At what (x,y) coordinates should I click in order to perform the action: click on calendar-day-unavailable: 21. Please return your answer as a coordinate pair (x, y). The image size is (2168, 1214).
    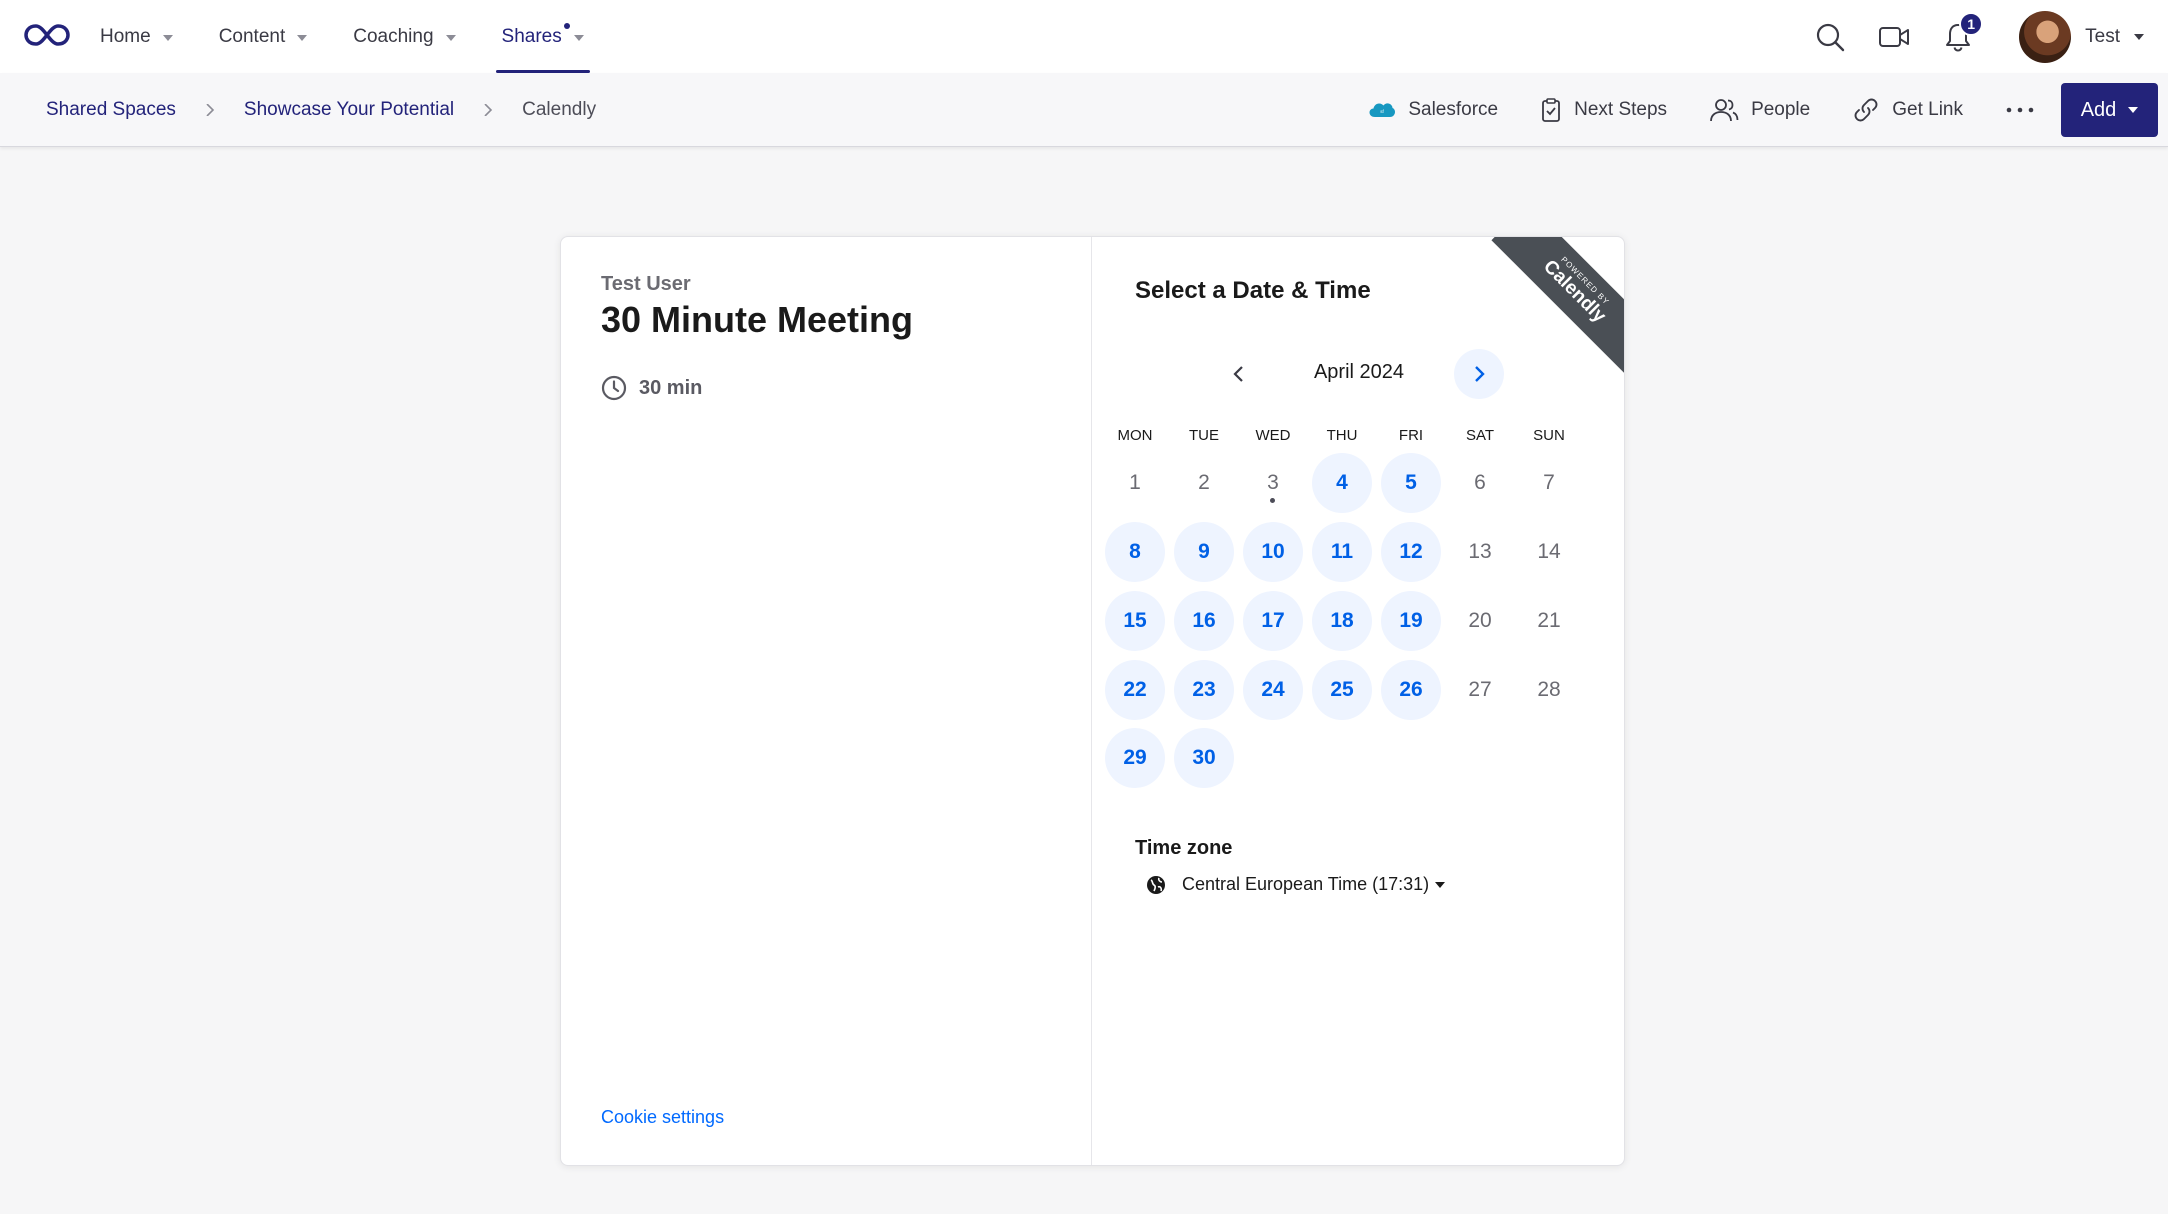
    Looking at the image, I should click on (1549, 621).